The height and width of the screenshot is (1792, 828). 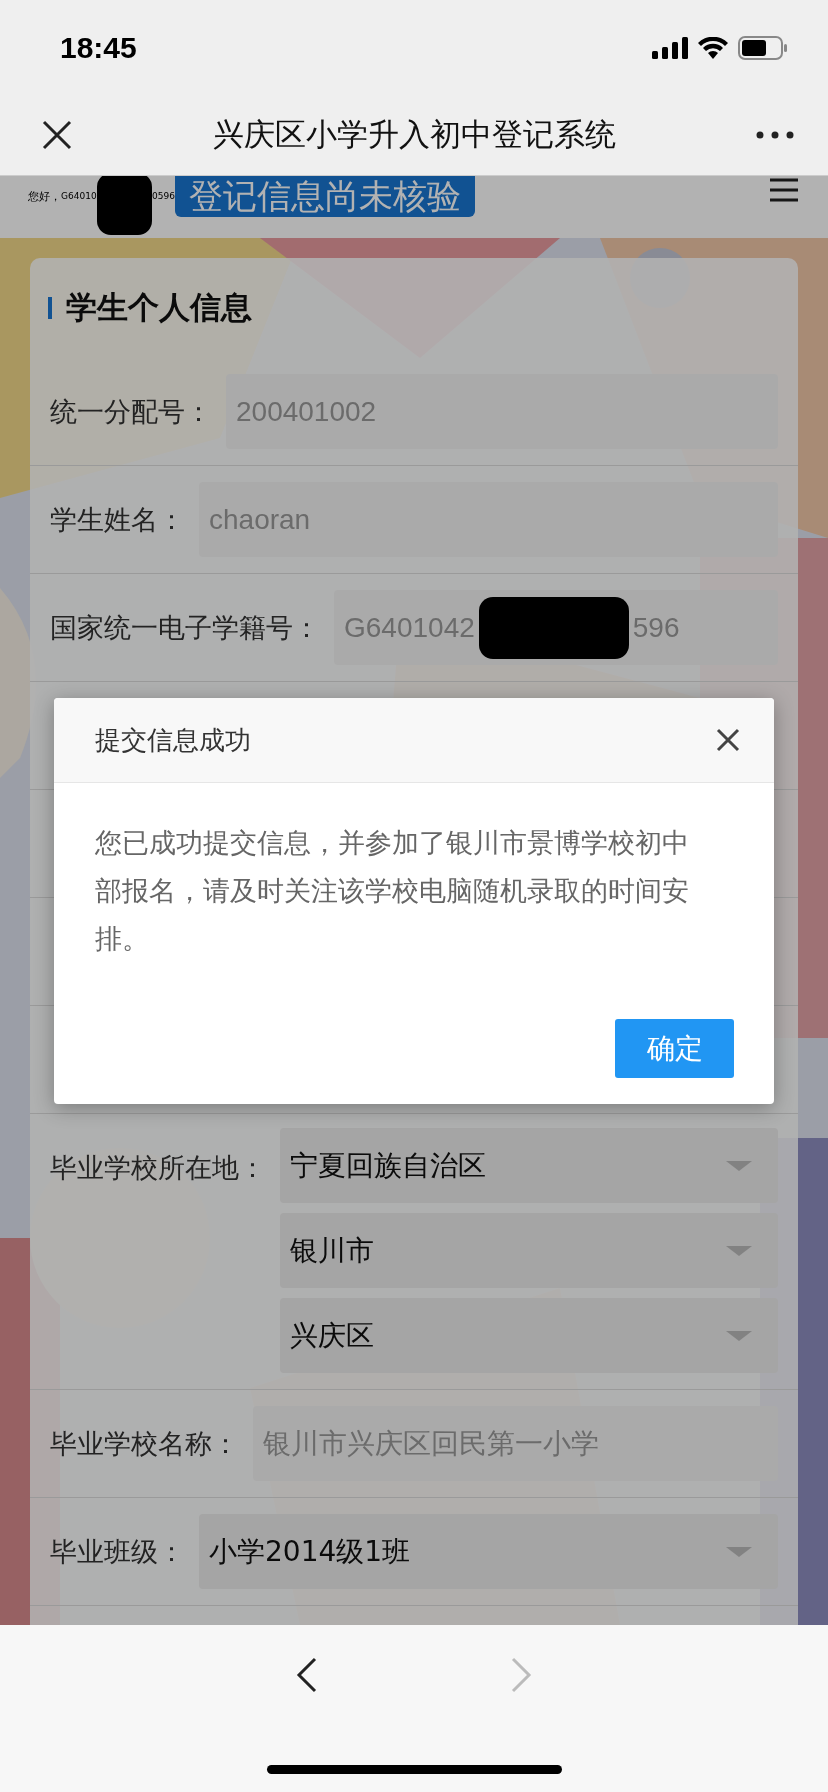 I want to click on dropdown: 宁夏回族自治区, so click(x=529, y=1165).